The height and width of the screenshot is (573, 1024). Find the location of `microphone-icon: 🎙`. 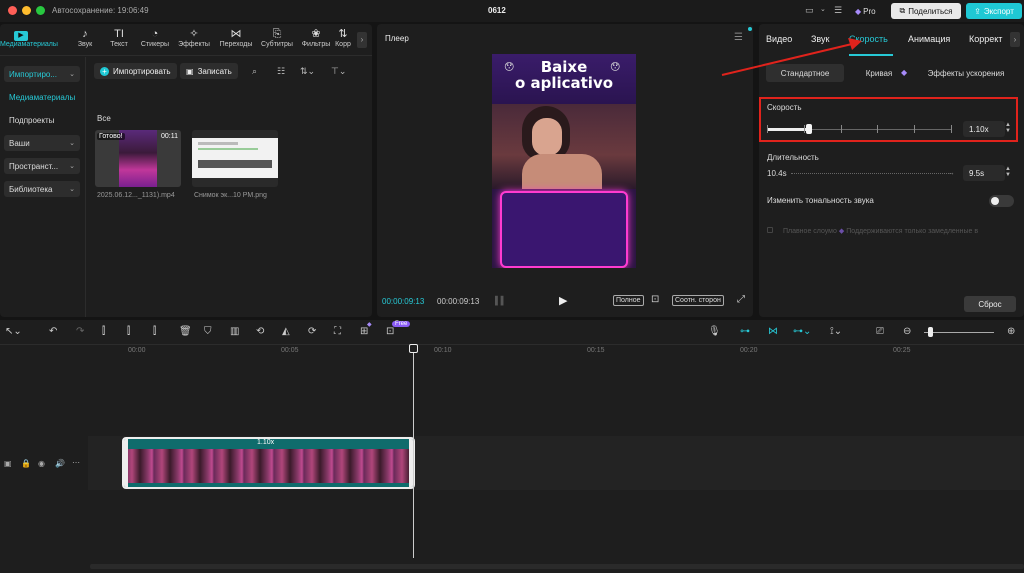

microphone-icon: 🎙 is located at coordinates (714, 331).